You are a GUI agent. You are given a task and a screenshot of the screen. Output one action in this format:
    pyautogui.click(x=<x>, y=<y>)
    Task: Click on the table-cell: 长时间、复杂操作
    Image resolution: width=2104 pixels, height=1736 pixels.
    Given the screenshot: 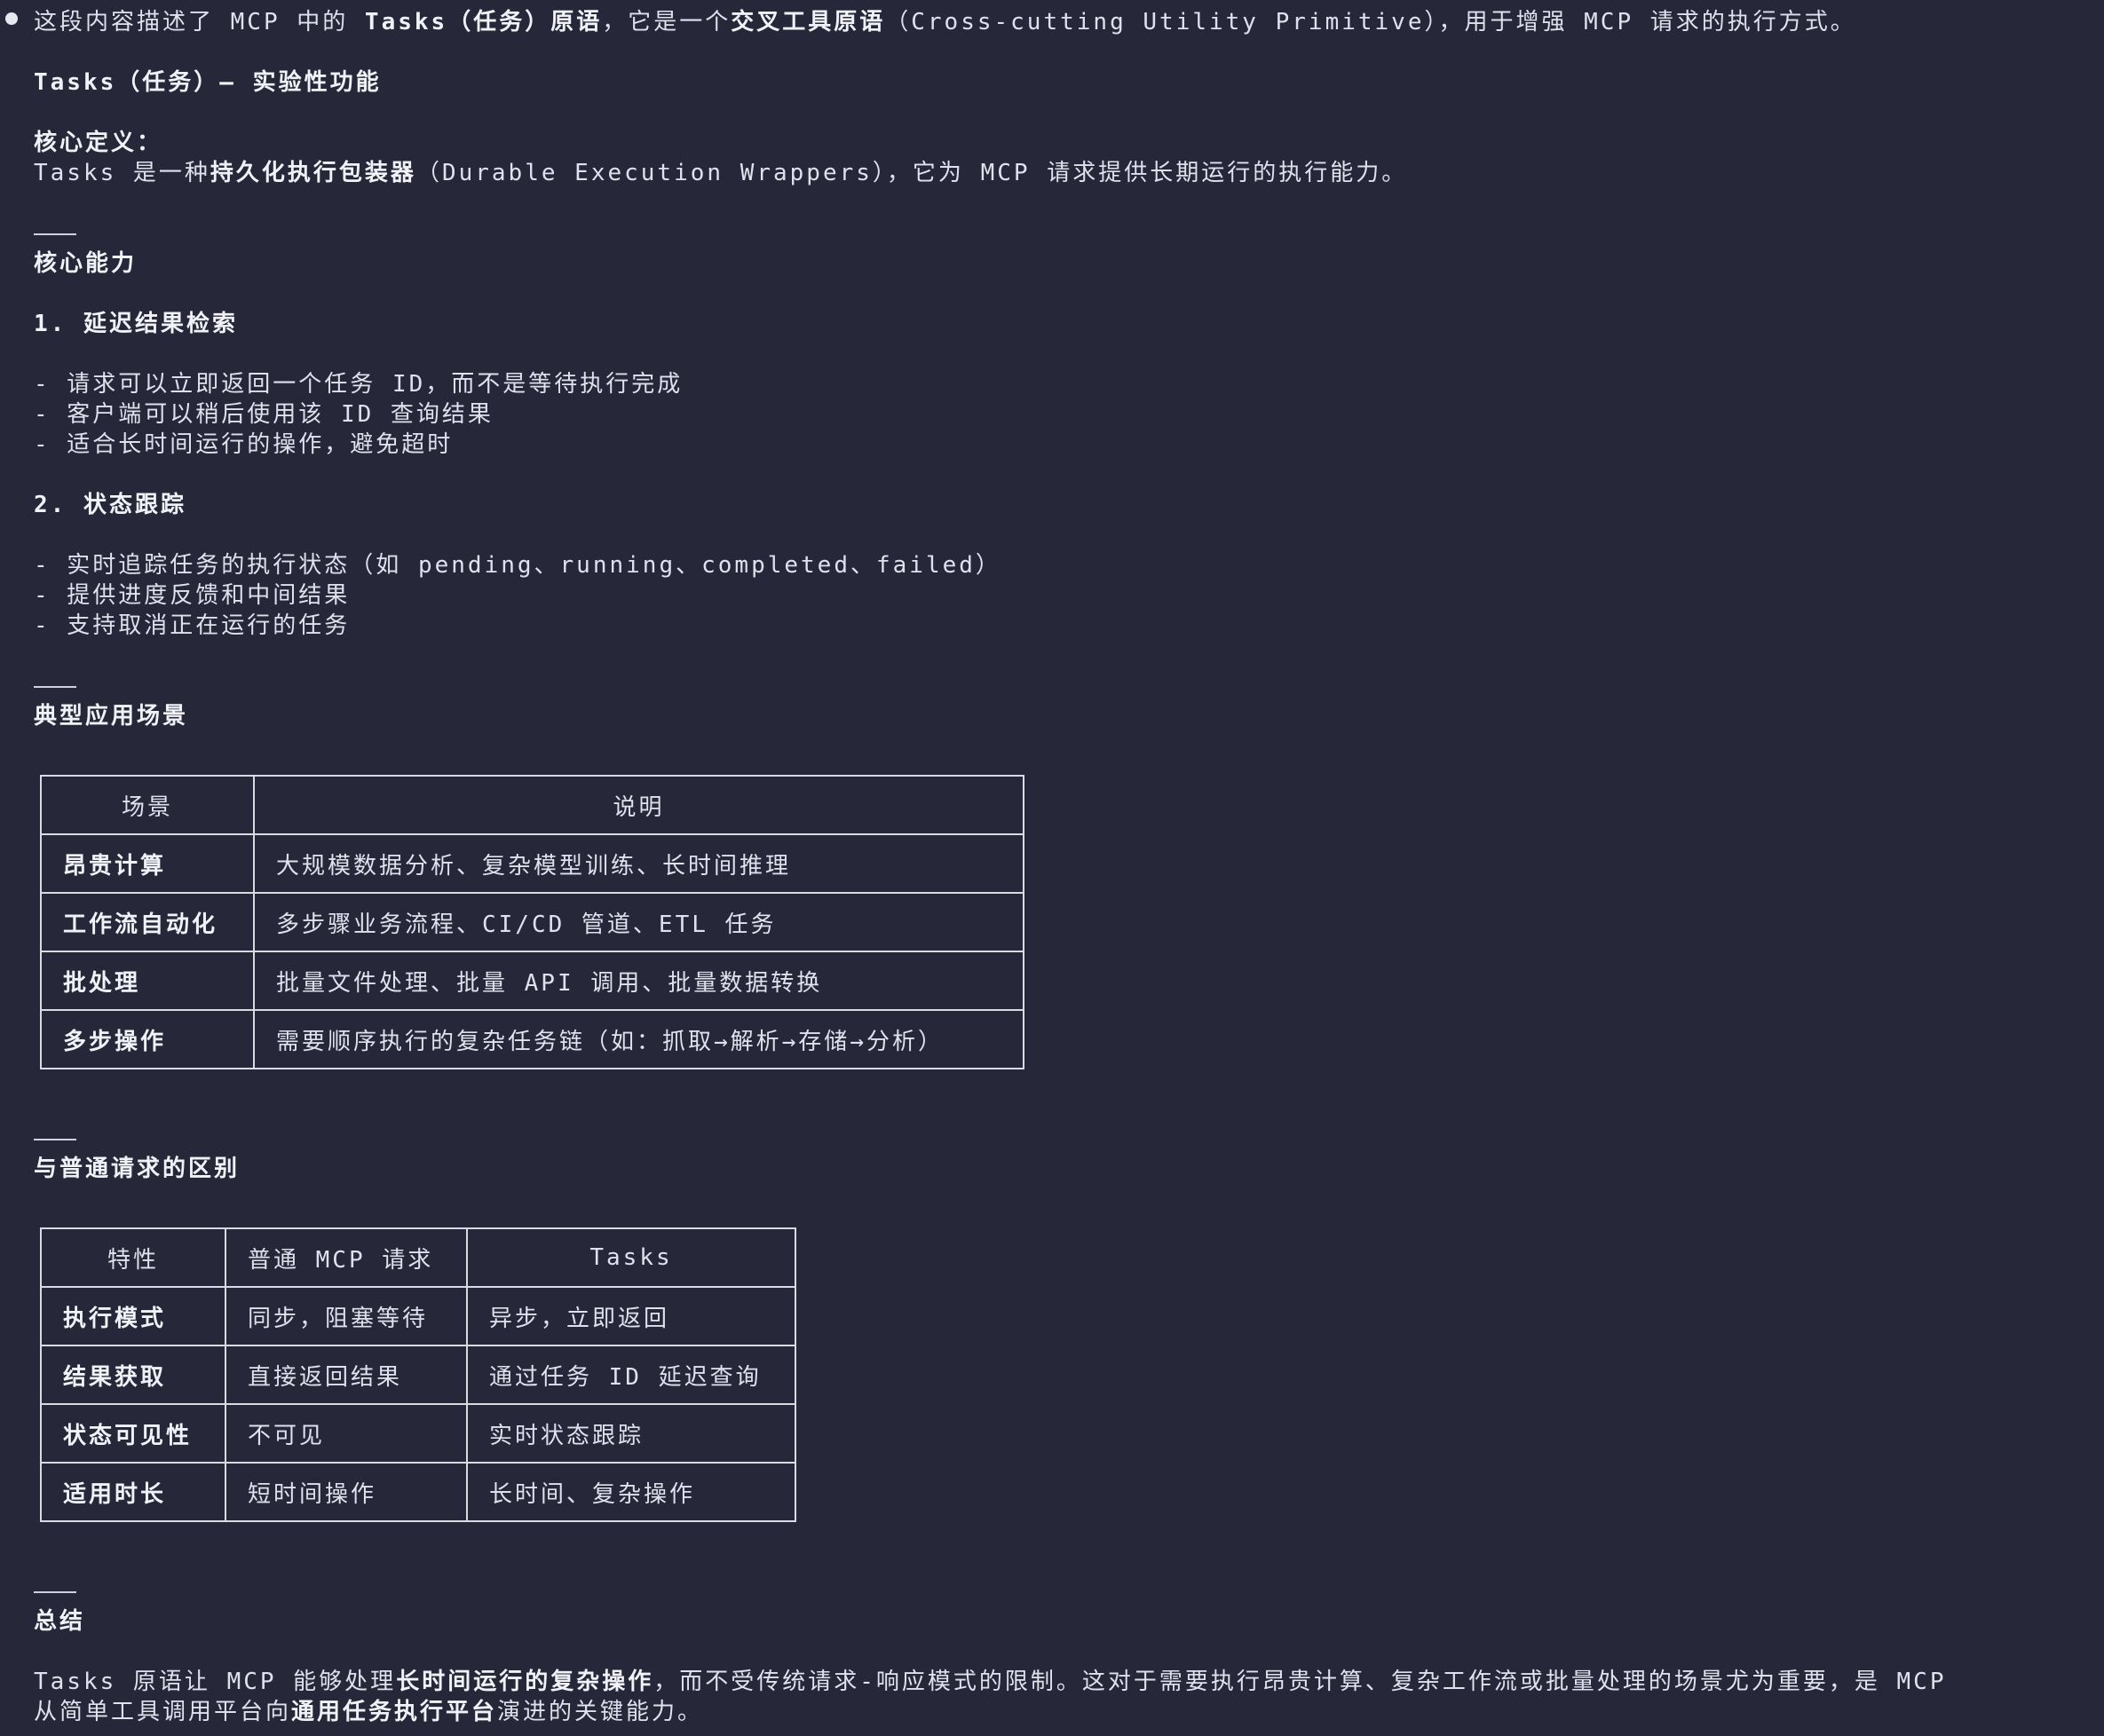 What is the action you would take?
    pyautogui.click(x=631, y=1492)
    